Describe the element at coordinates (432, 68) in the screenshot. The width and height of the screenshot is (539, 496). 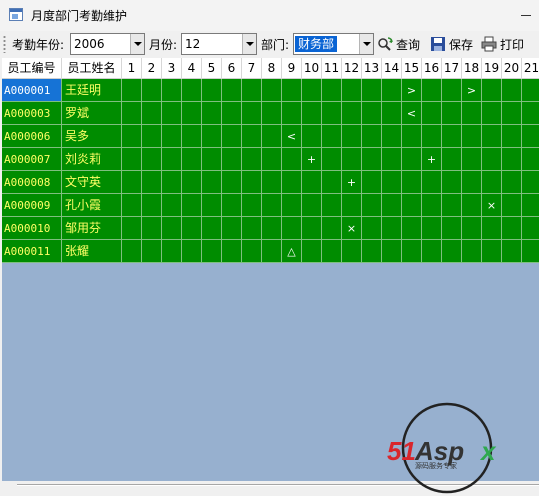
I see `column-header-day: 16` at that location.